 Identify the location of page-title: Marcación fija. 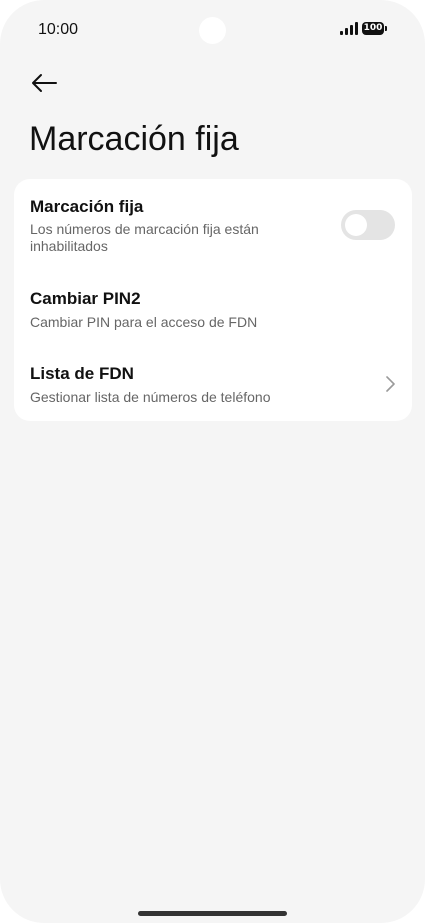
(134, 139).